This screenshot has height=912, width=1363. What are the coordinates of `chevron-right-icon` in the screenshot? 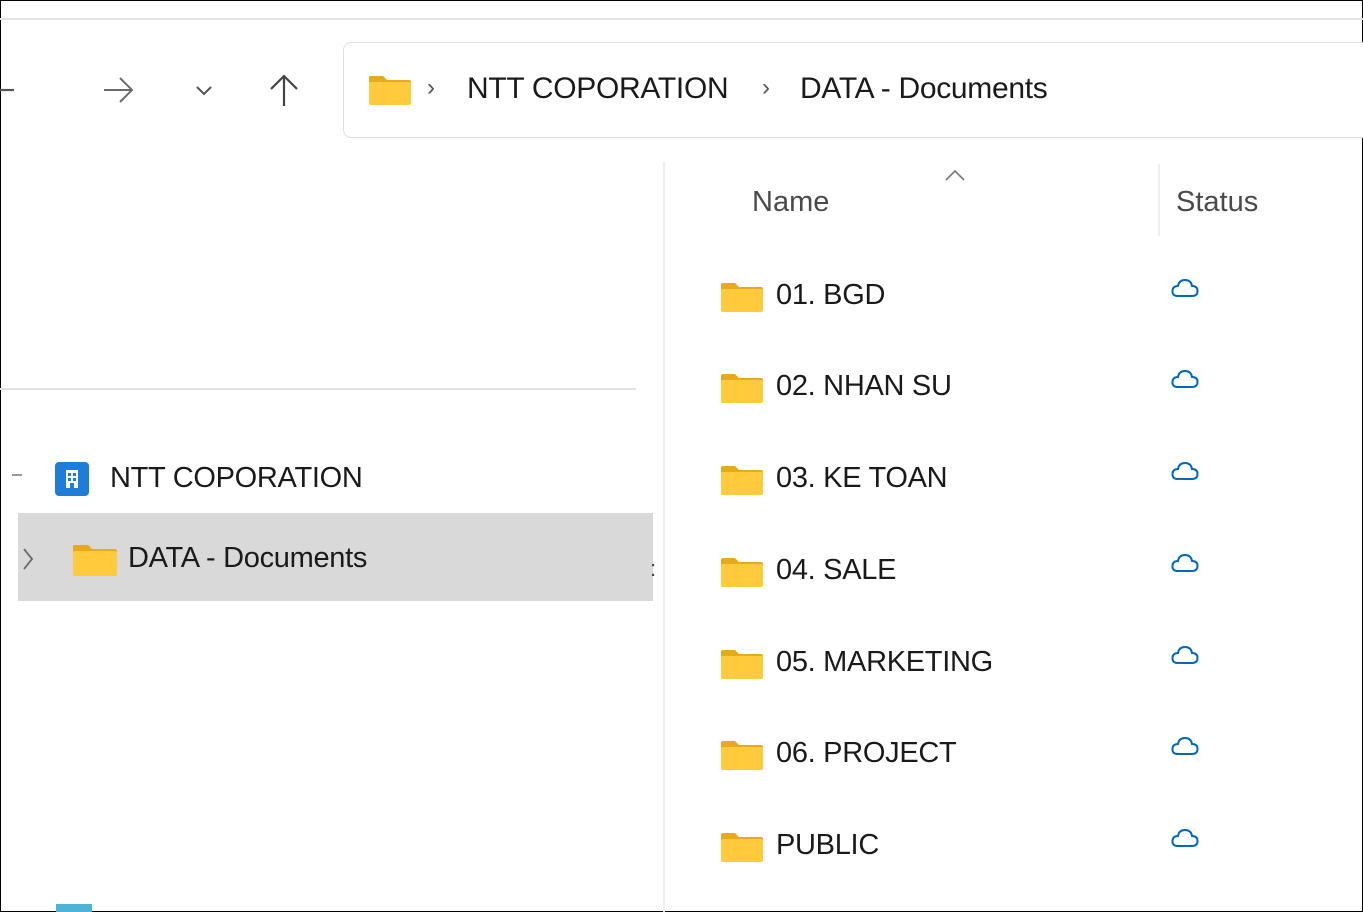 It's located at (28, 559).